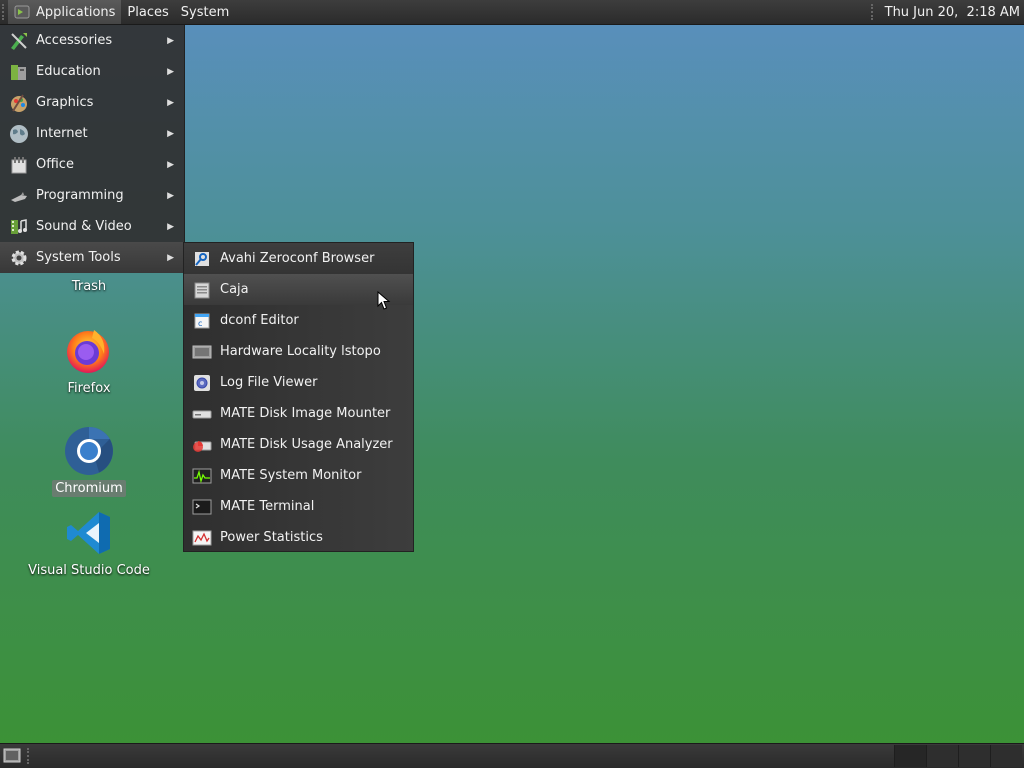 This screenshot has width=1024, height=768. I want to click on menu-item-office: Office ▶, so click(92, 164).